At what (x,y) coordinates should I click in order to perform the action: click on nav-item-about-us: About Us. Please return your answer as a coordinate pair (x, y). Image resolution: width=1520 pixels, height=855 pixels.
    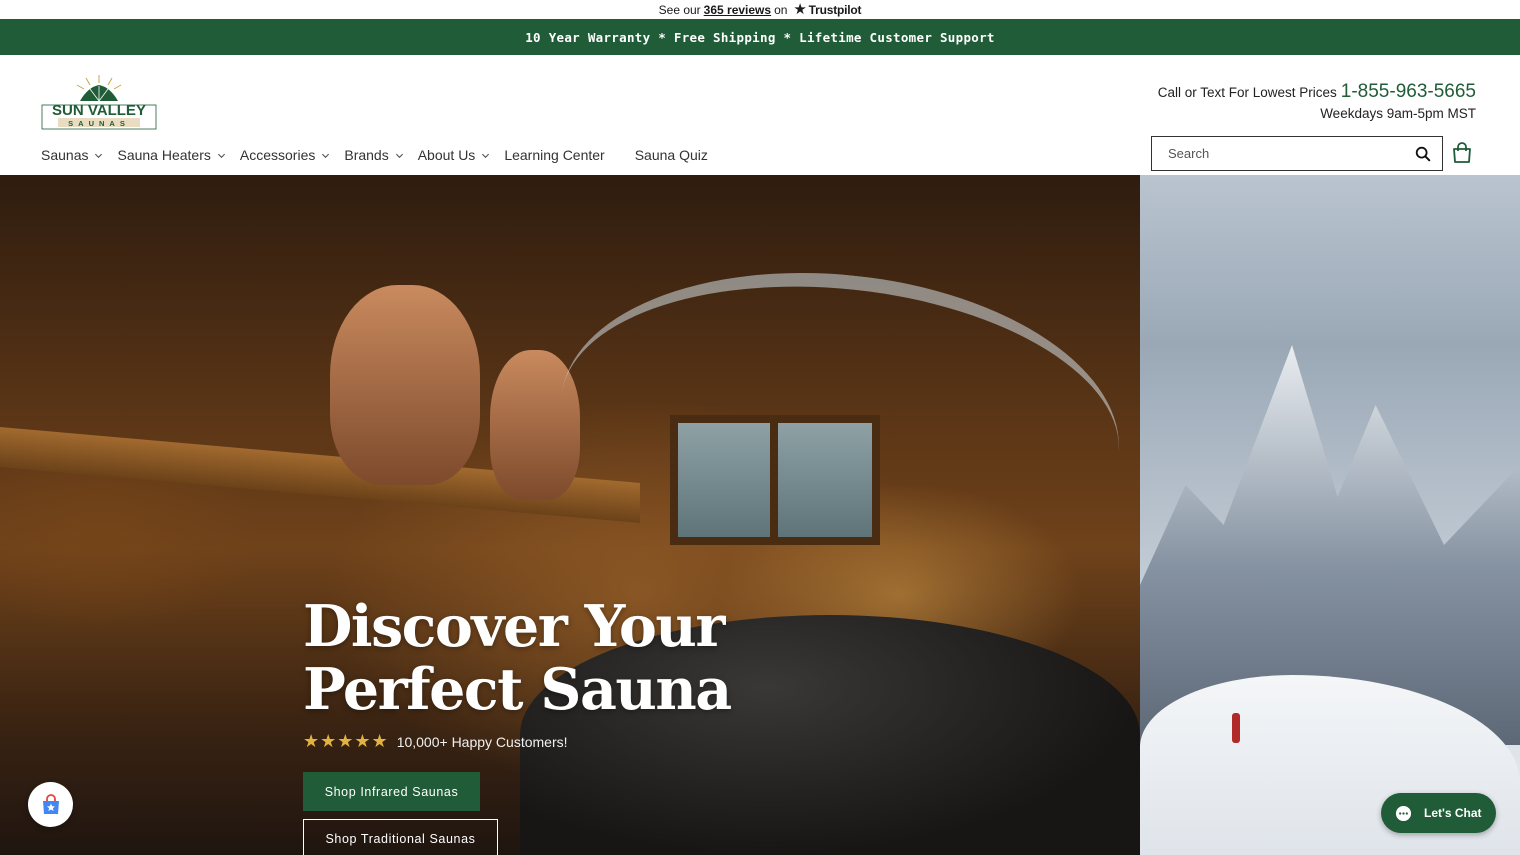
    Looking at the image, I should click on (454, 155).